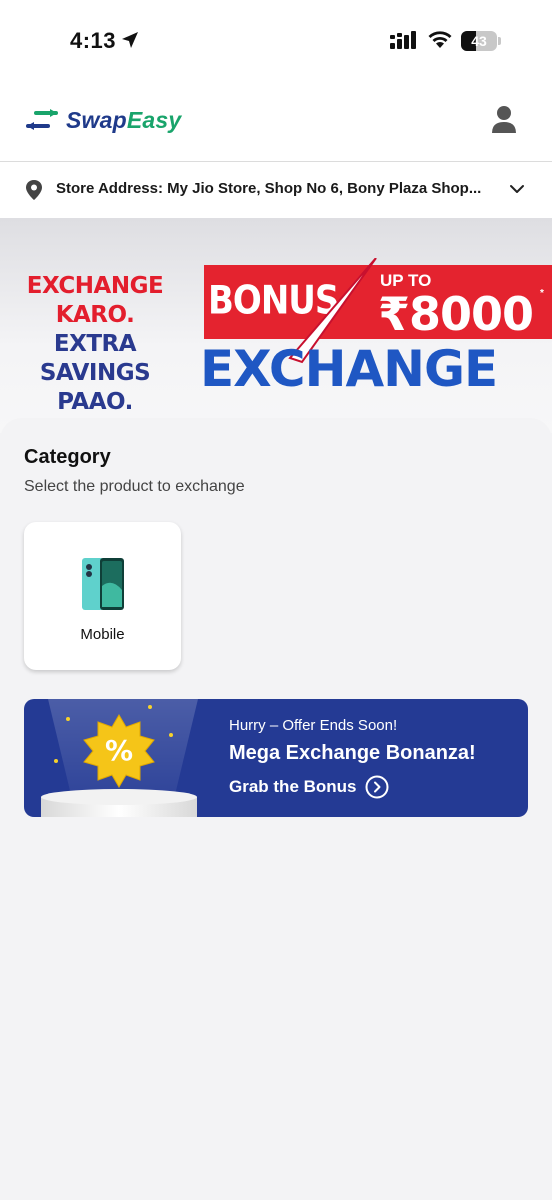 The width and height of the screenshot is (552, 1200). What do you see at coordinates (352, 753) in the screenshot?
I see `promo-title: Mega Exchange Bonanza!` at bounding box center [352, 753].